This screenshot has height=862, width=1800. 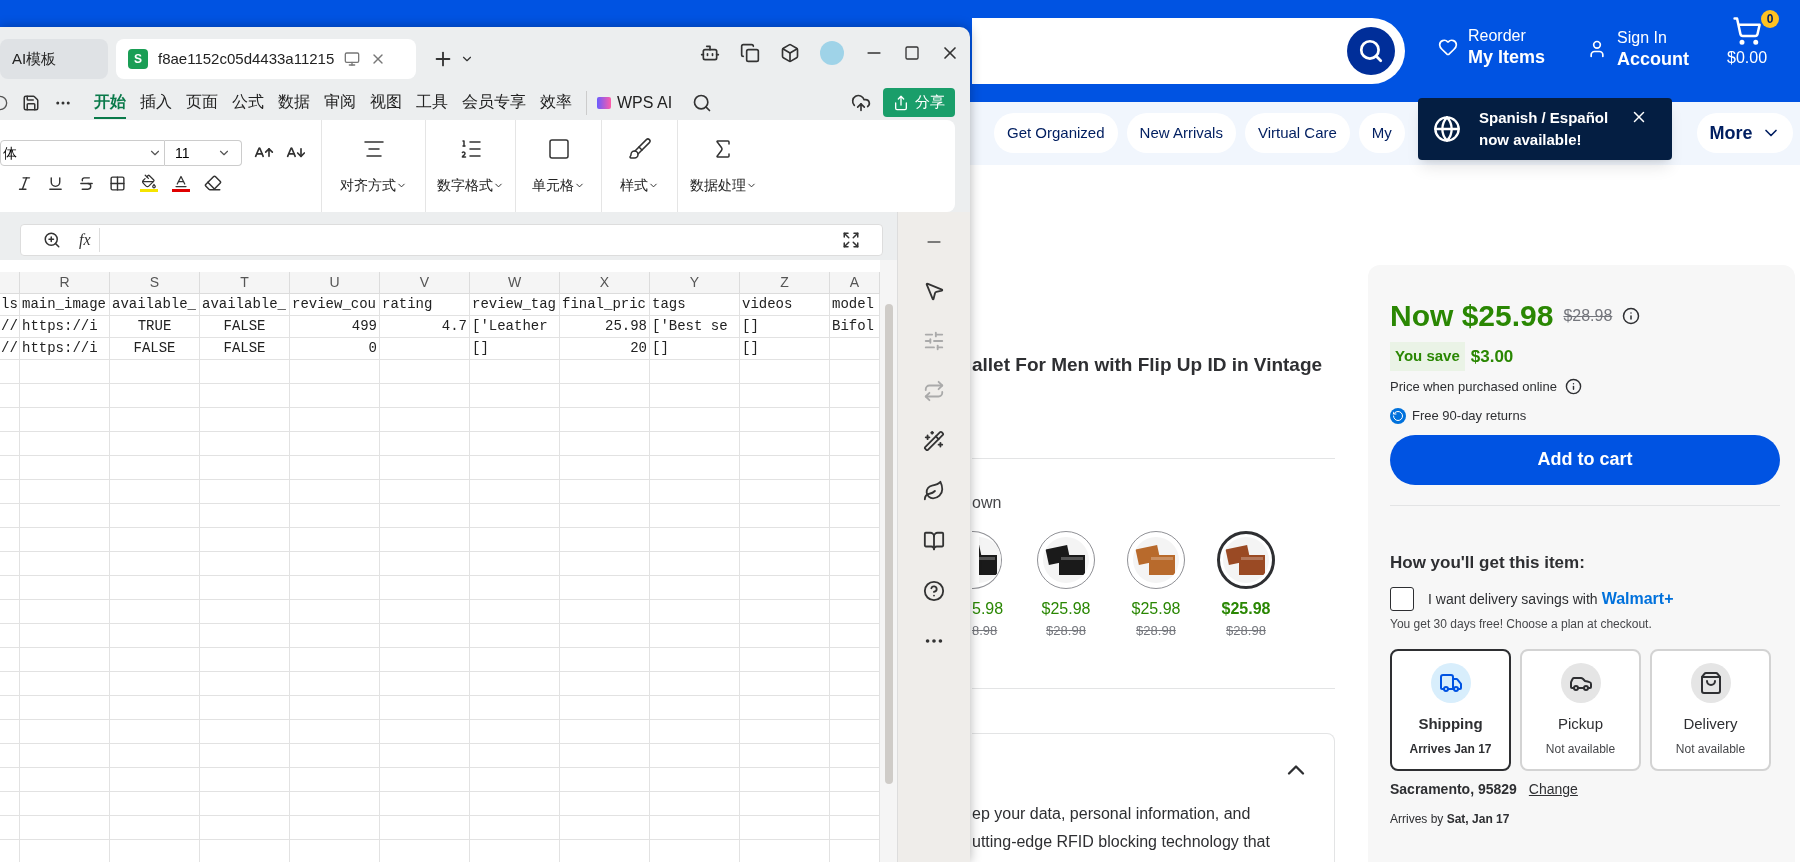 What do you see at coordinates (1745, 133) in the screenshot?
I see `more-button: More` at bounding box center [1745, 133].